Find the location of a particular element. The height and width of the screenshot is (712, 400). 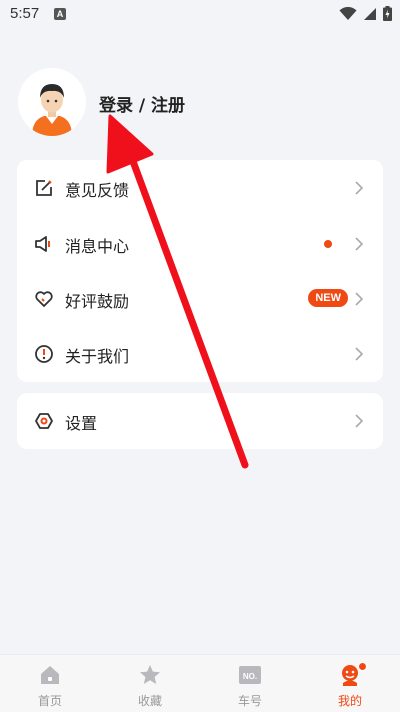

tab-plate-number: NO. 车号 is located at coordinates (250, 683).